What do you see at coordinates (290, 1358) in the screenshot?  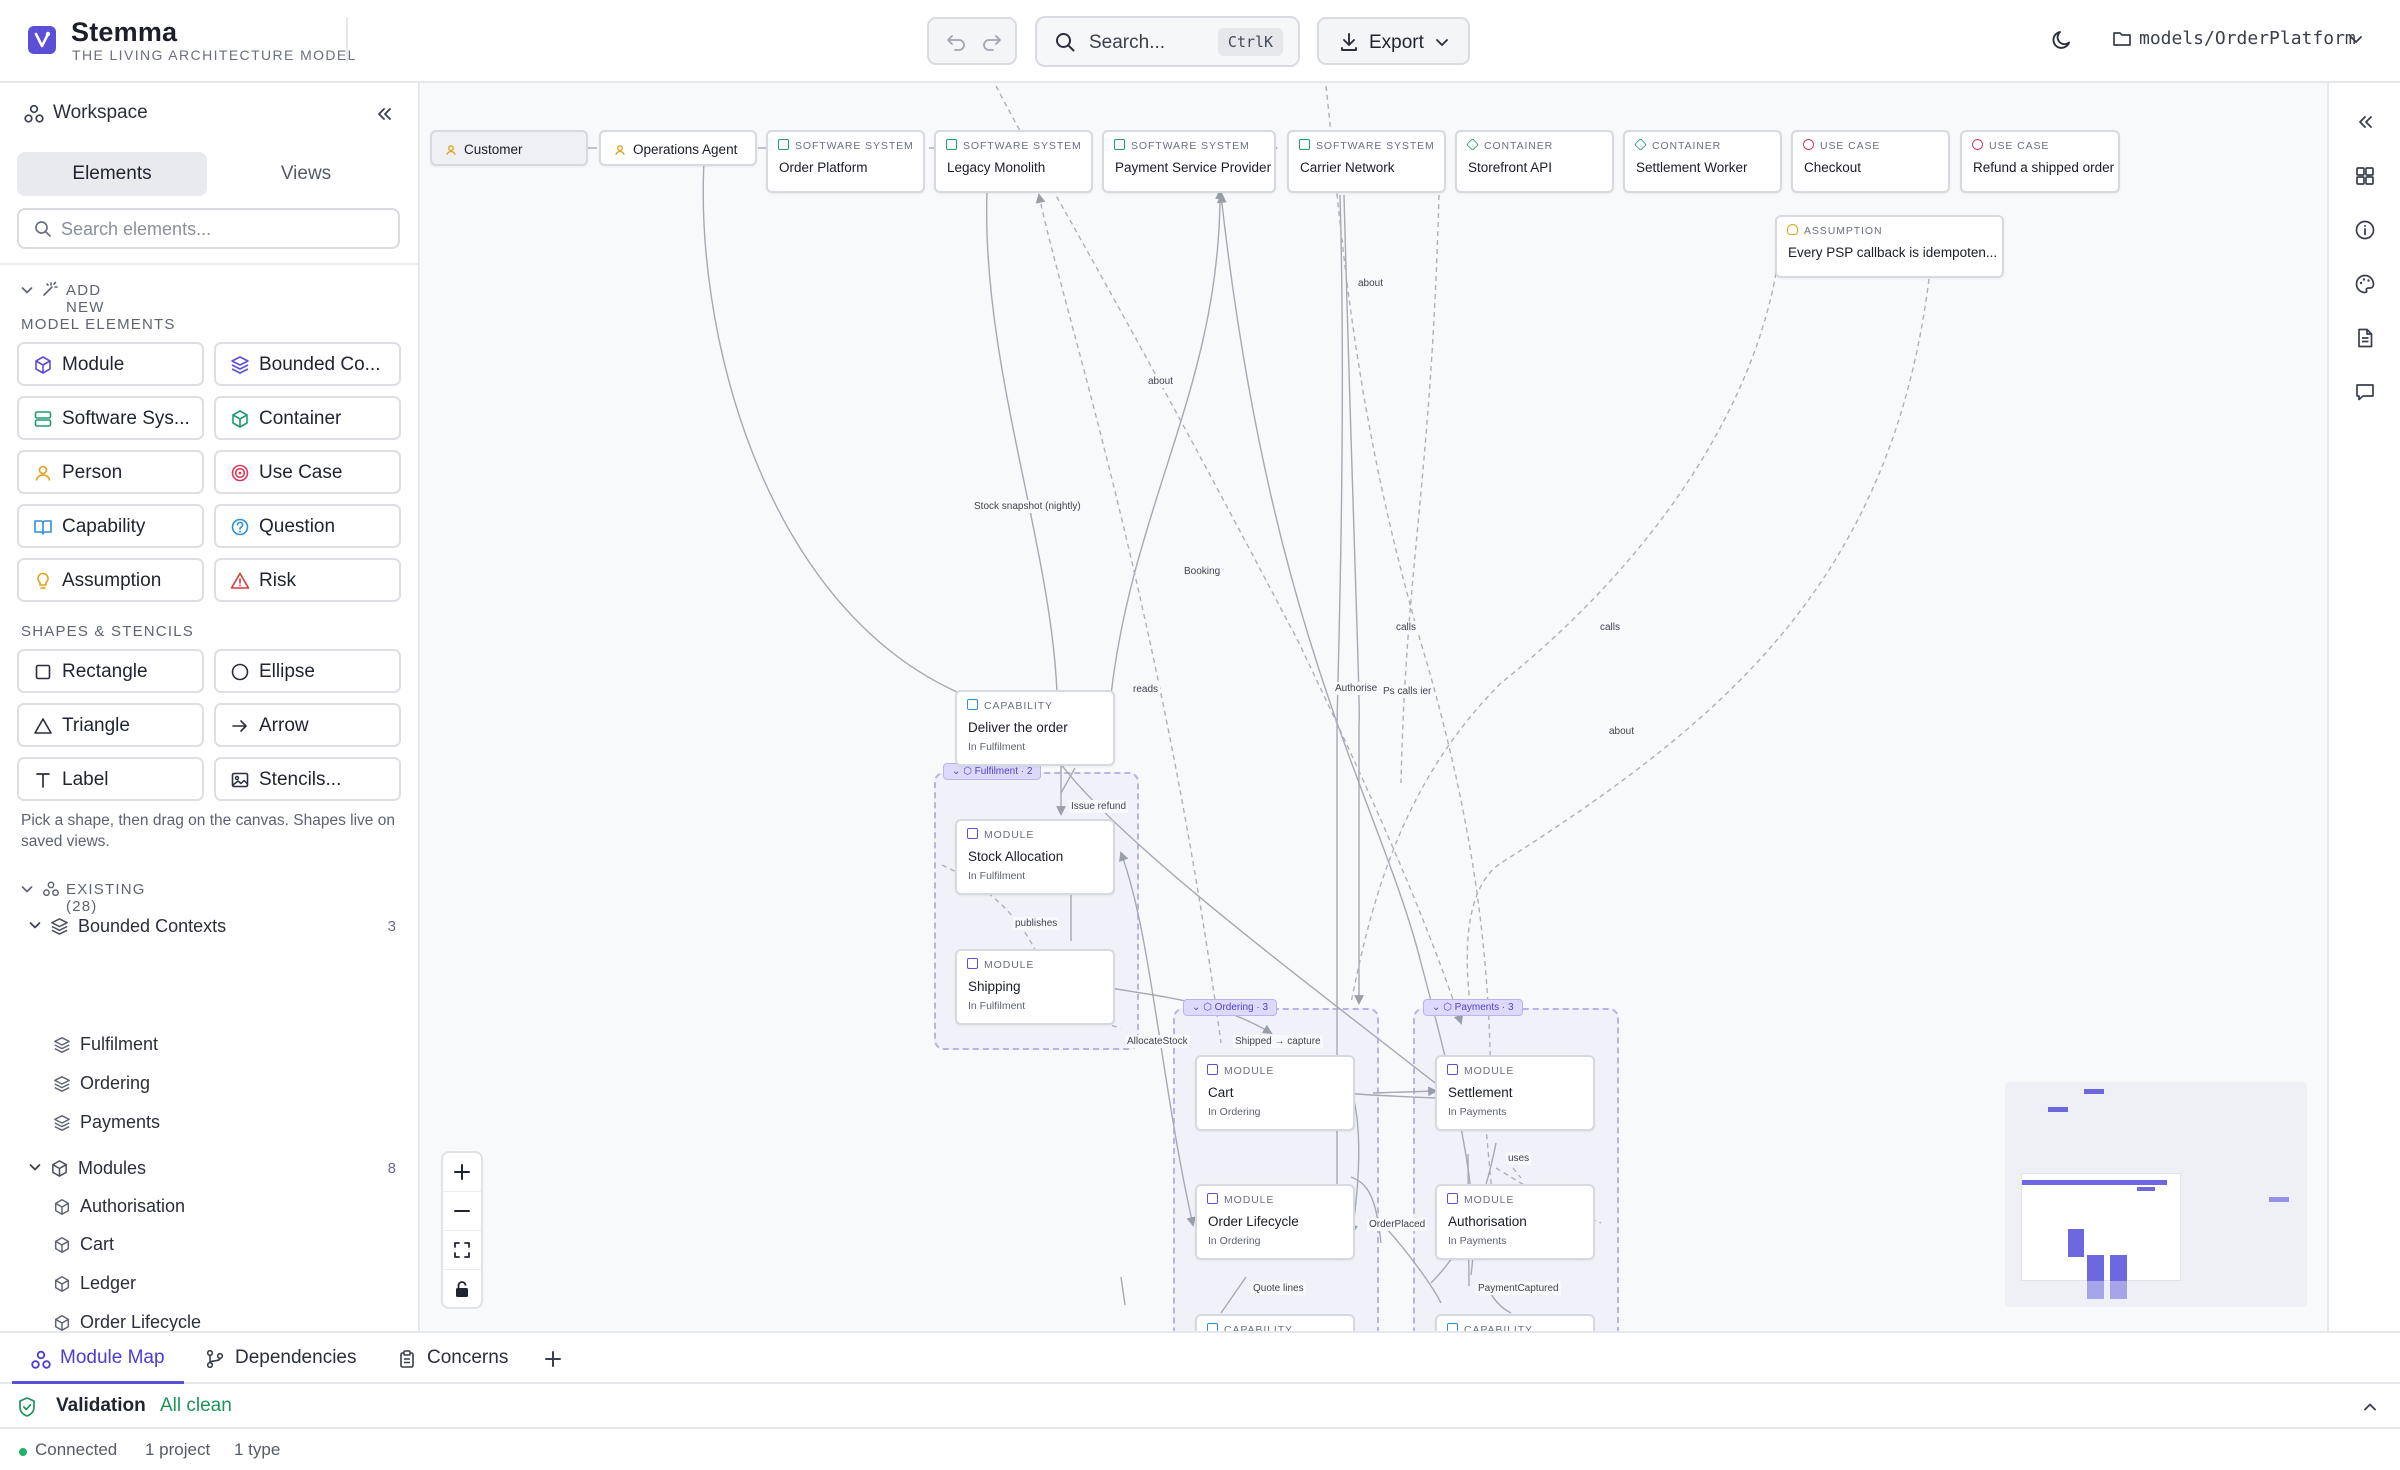 I see `tab-dependencies: Dependencies` at bounding box center [290, 1358].